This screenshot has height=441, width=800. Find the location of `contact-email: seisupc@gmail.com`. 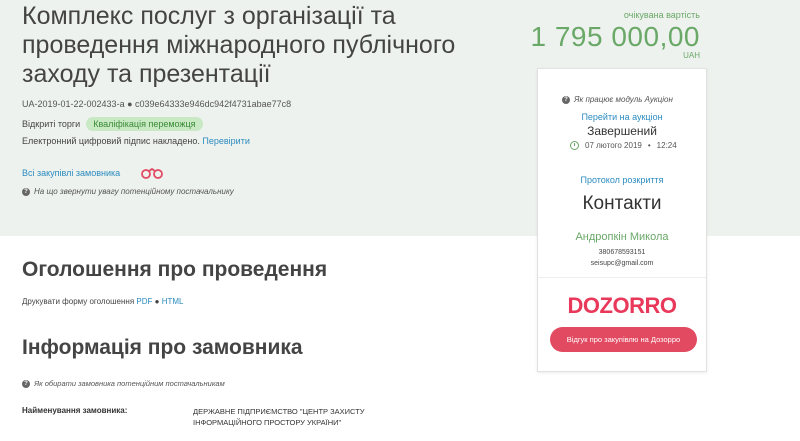

contact-email: seisupc@gmail.com is located at coordinates (622, 263).